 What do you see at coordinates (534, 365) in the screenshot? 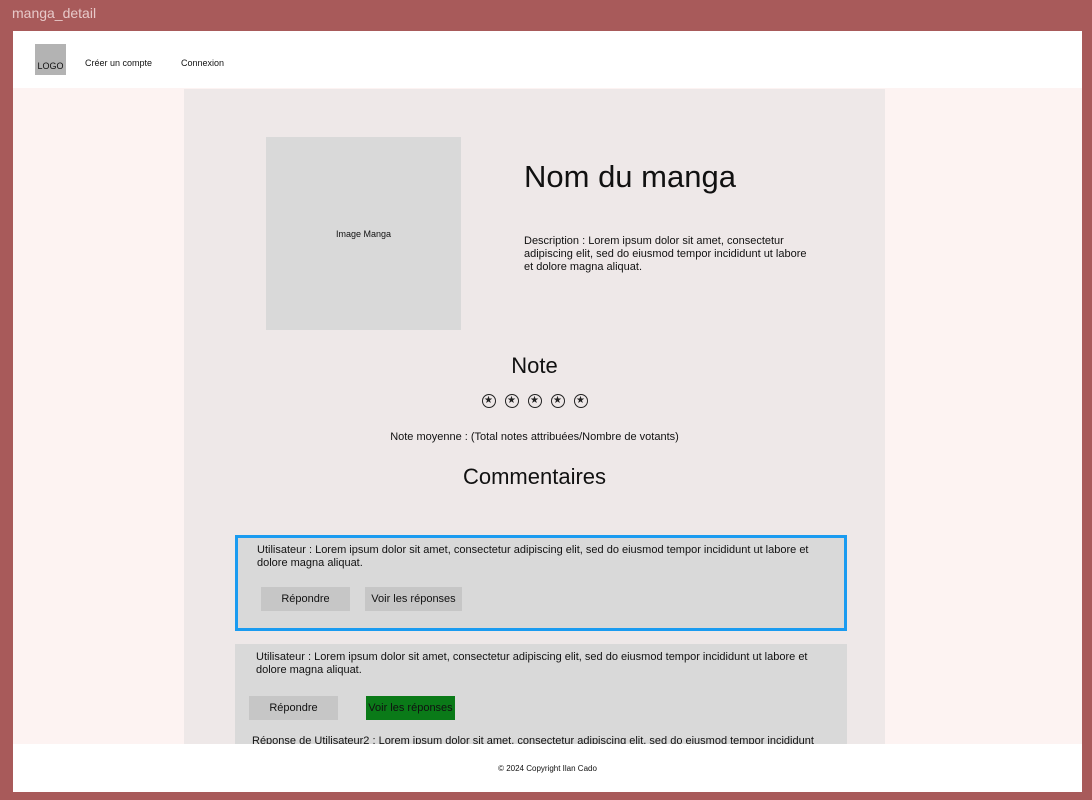
I see `rating-heading: Note` at bounding box center [534, 365].